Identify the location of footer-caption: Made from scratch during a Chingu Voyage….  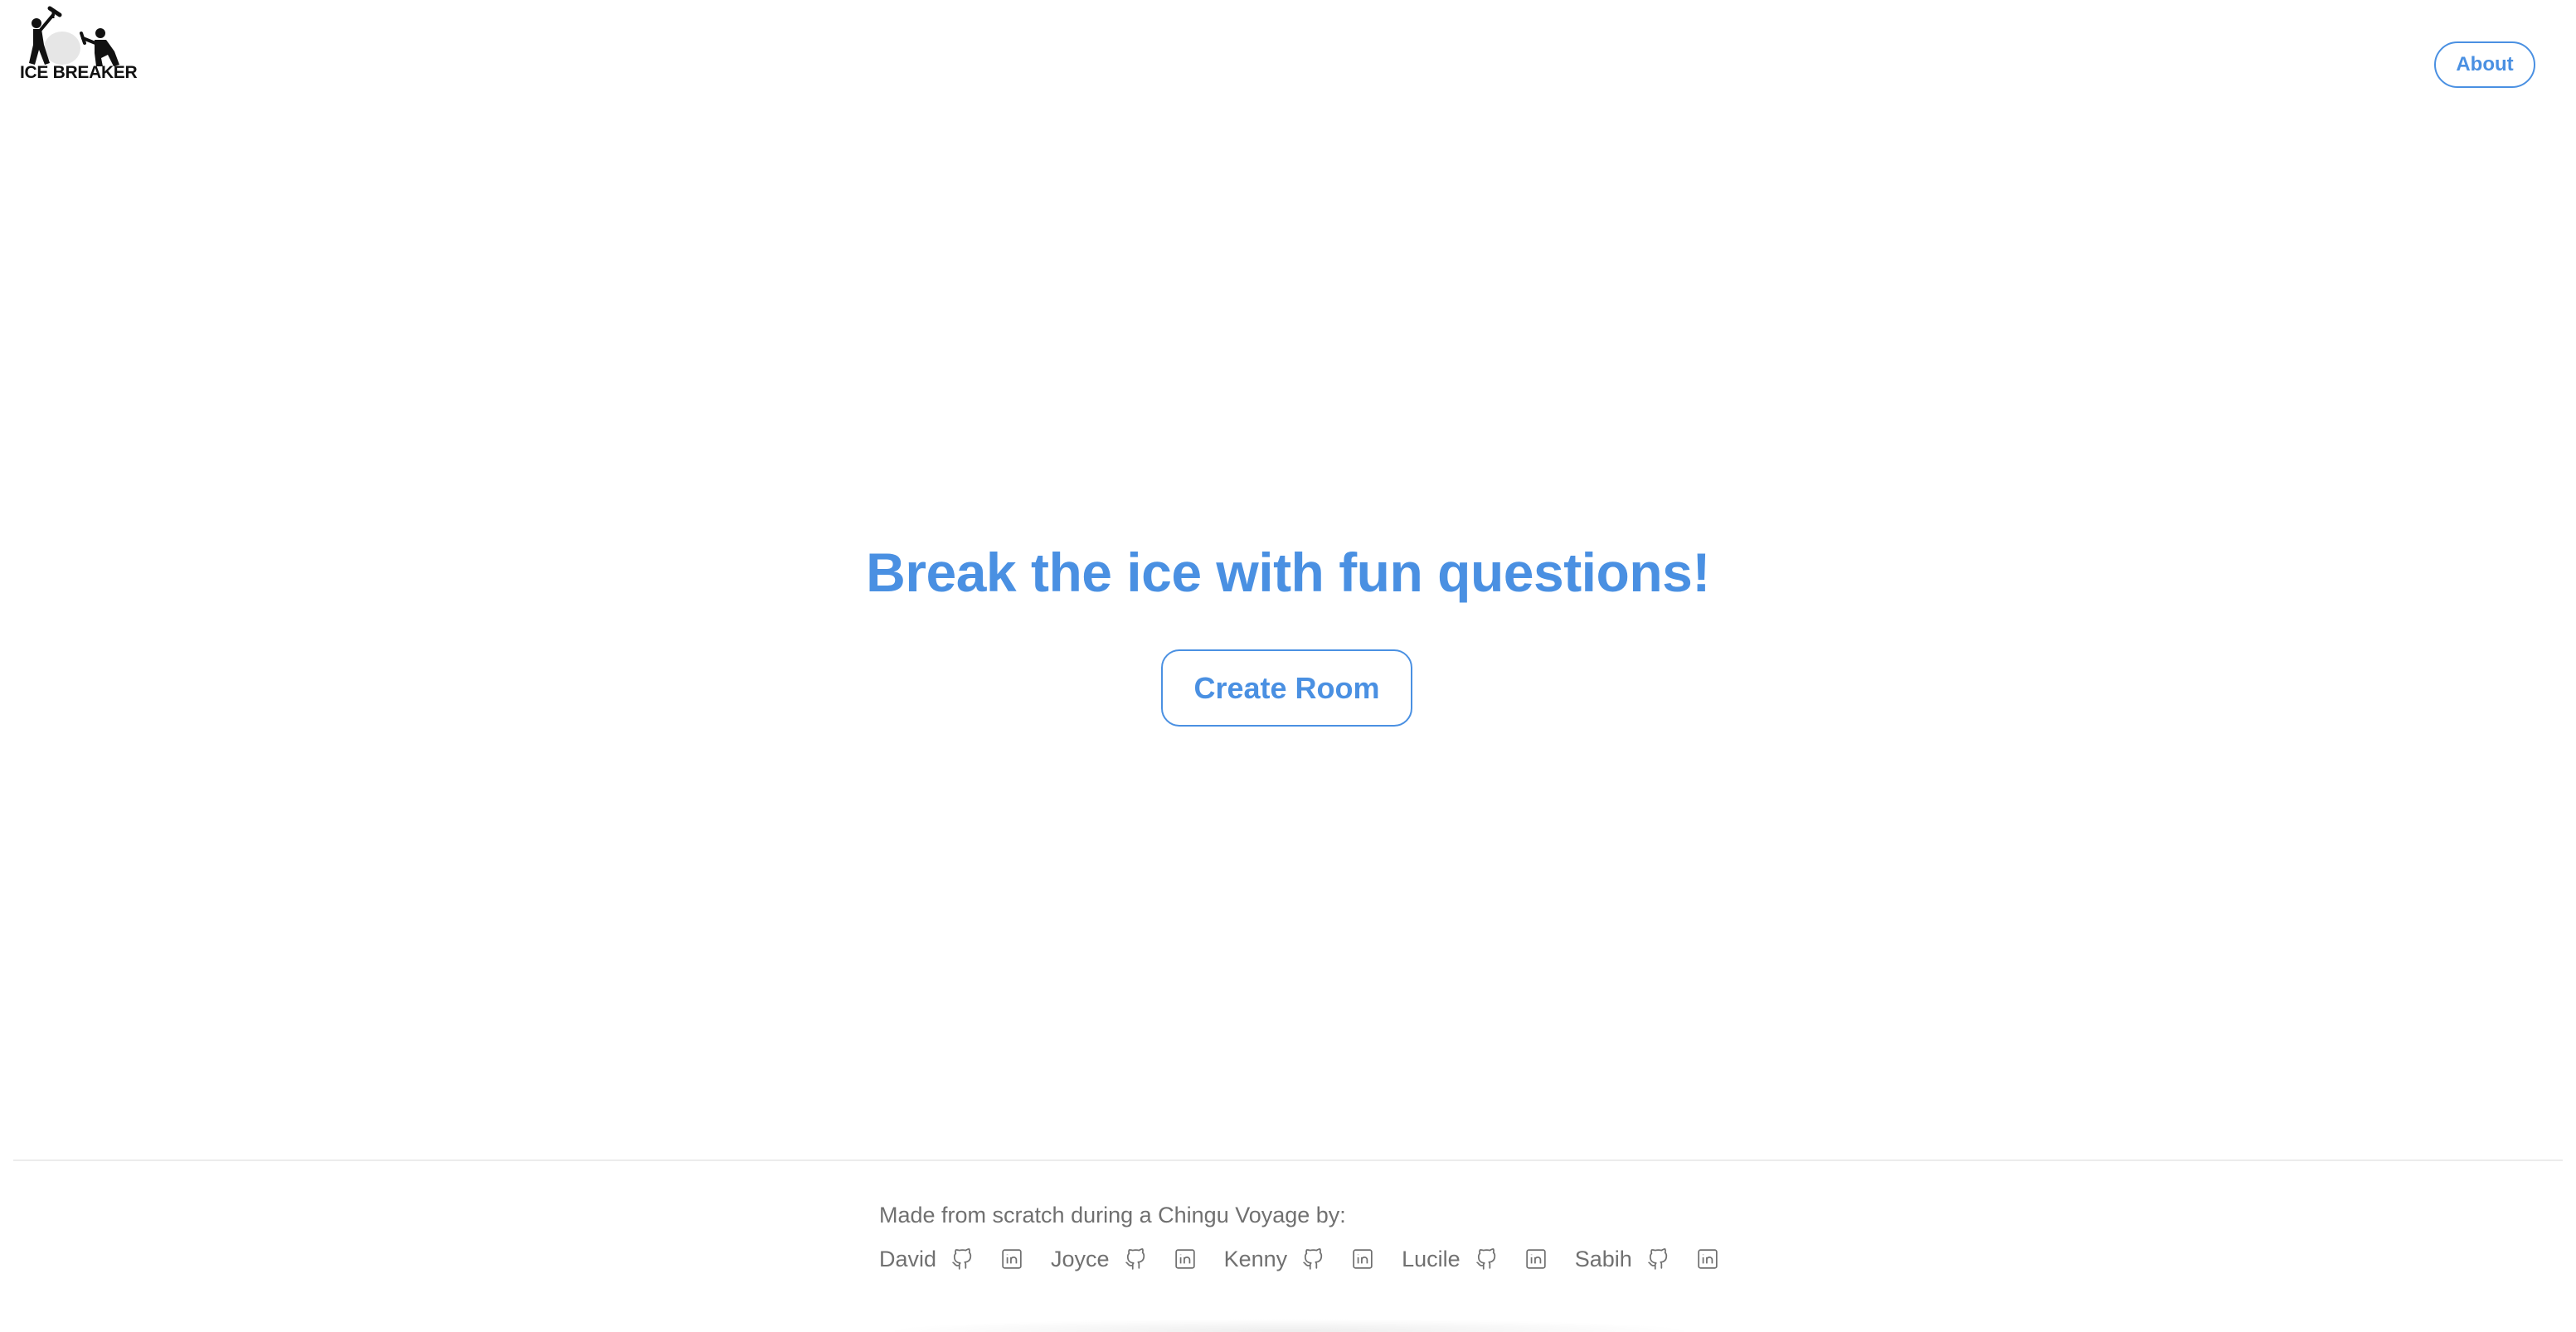
(1113, 1215).